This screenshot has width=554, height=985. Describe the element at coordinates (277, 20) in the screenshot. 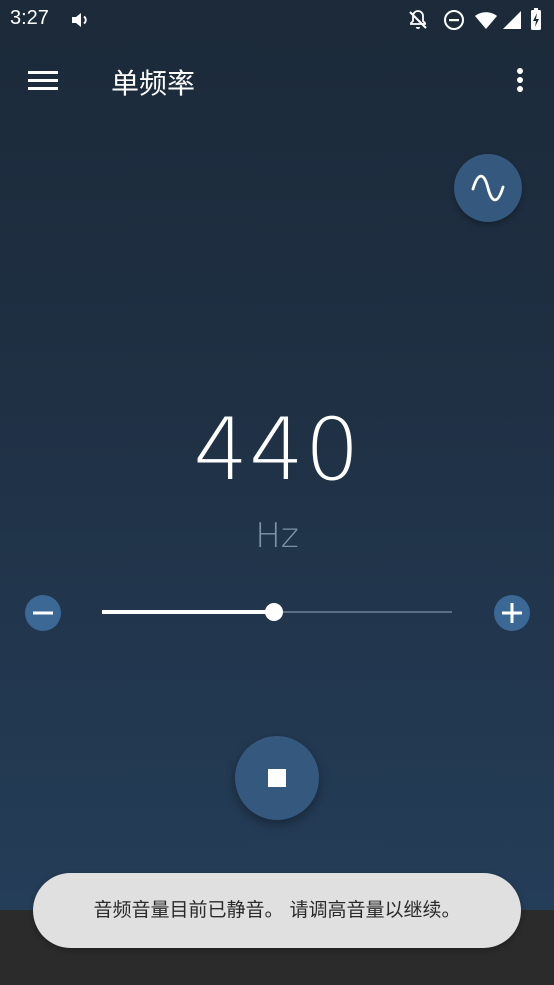

I see `status-bar: 3:27` at that location.